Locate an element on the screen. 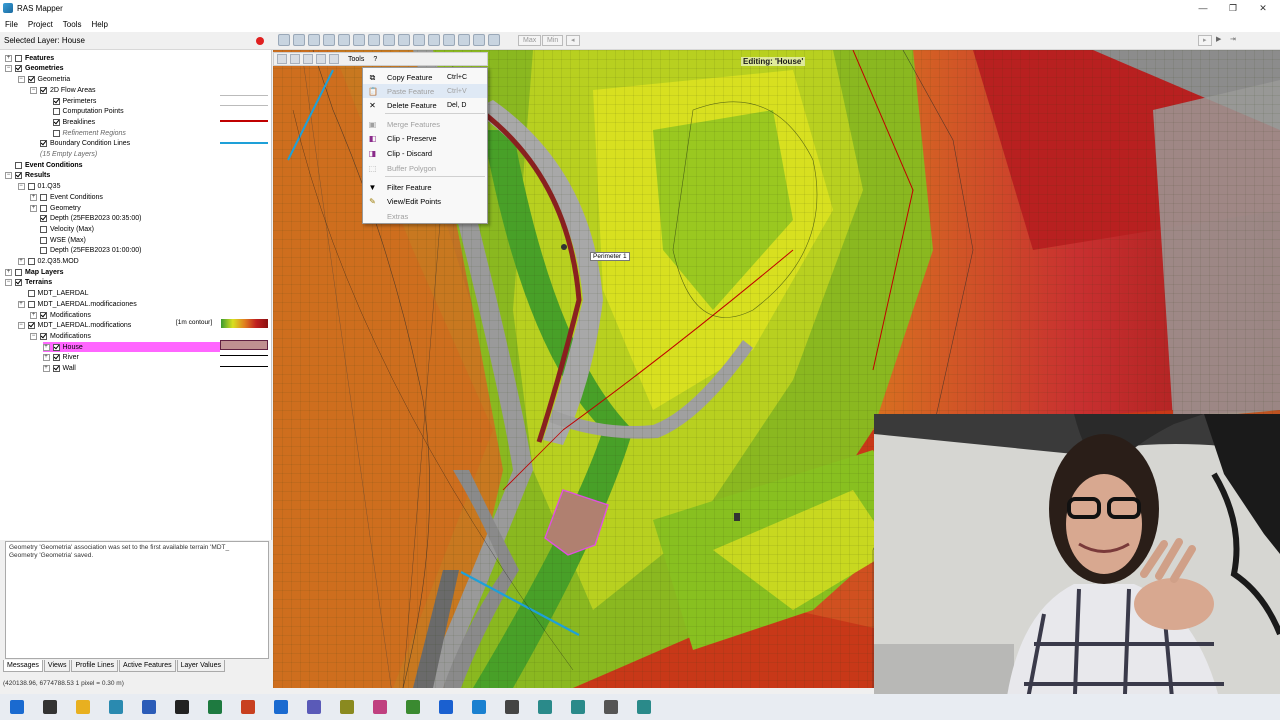 The height and width of the screenshot is (720, 1280). tools-dropdown: Tools is located at coordinates (356, 59).